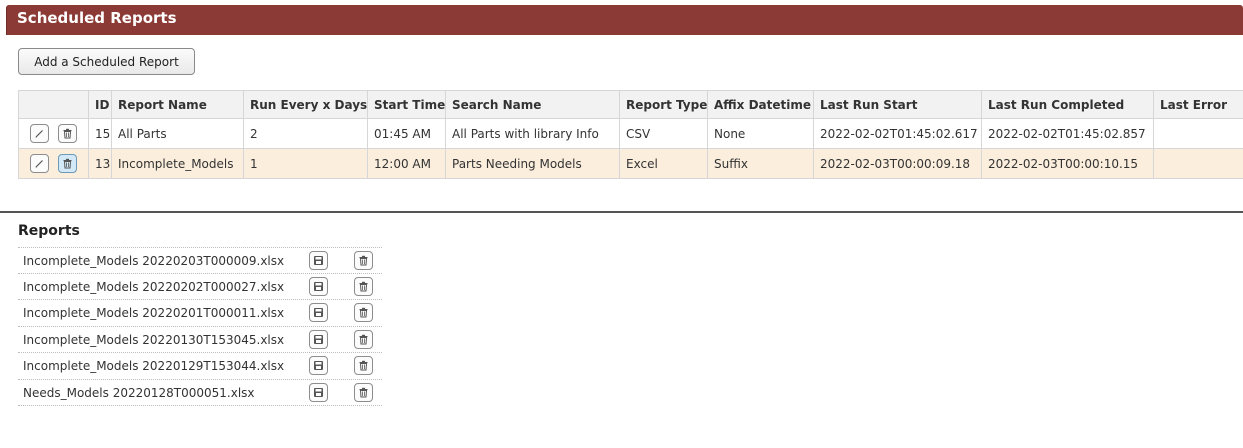 The image size is (1243, 448). Describe the element at coordinates (1067, 104) in the screenshot. I see `column-header-last-run-completed: Last Run Completed` at that location.